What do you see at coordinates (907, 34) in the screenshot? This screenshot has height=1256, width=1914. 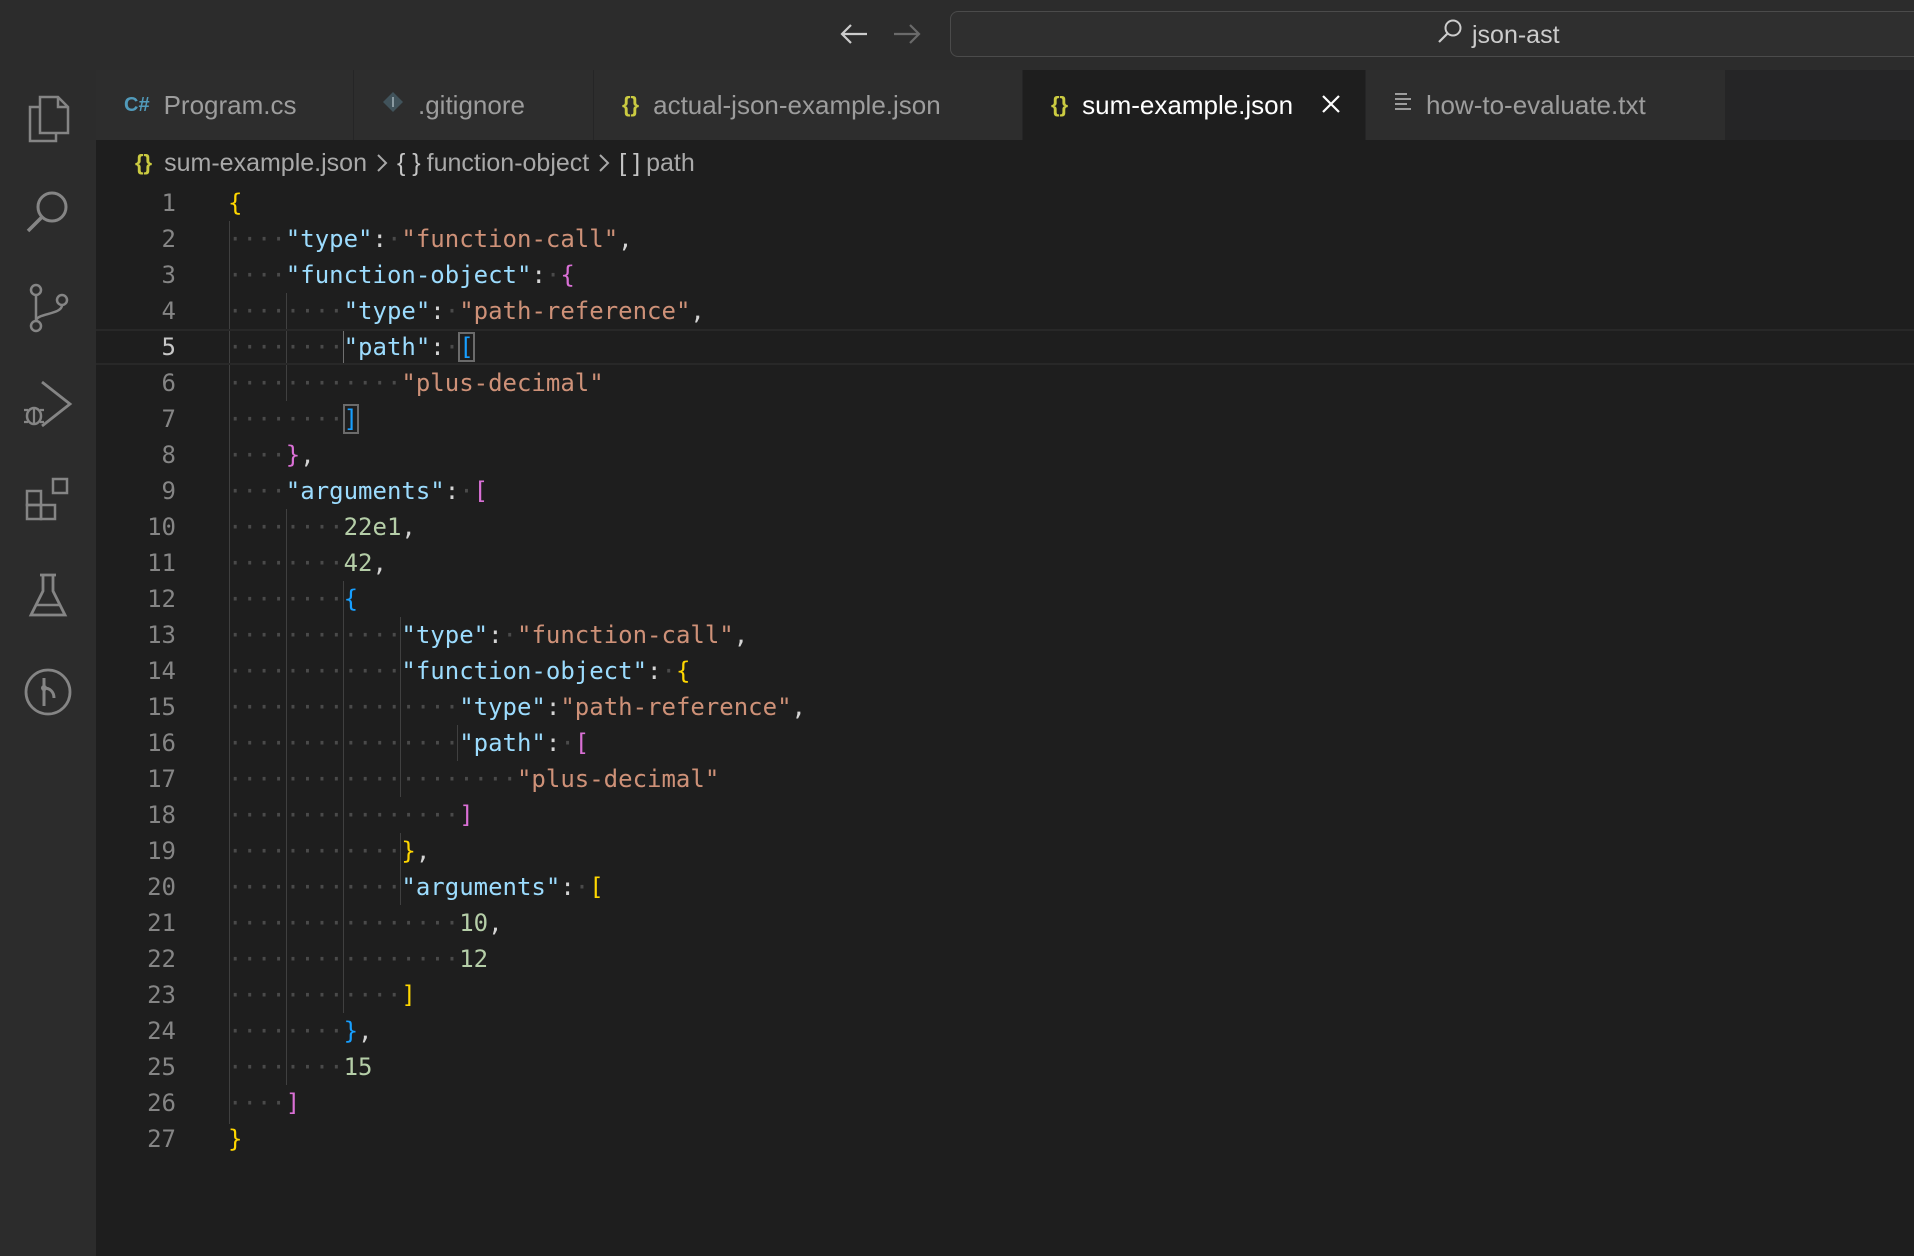 I see `forward-arrow-icon` at bounding box center [907, 34].